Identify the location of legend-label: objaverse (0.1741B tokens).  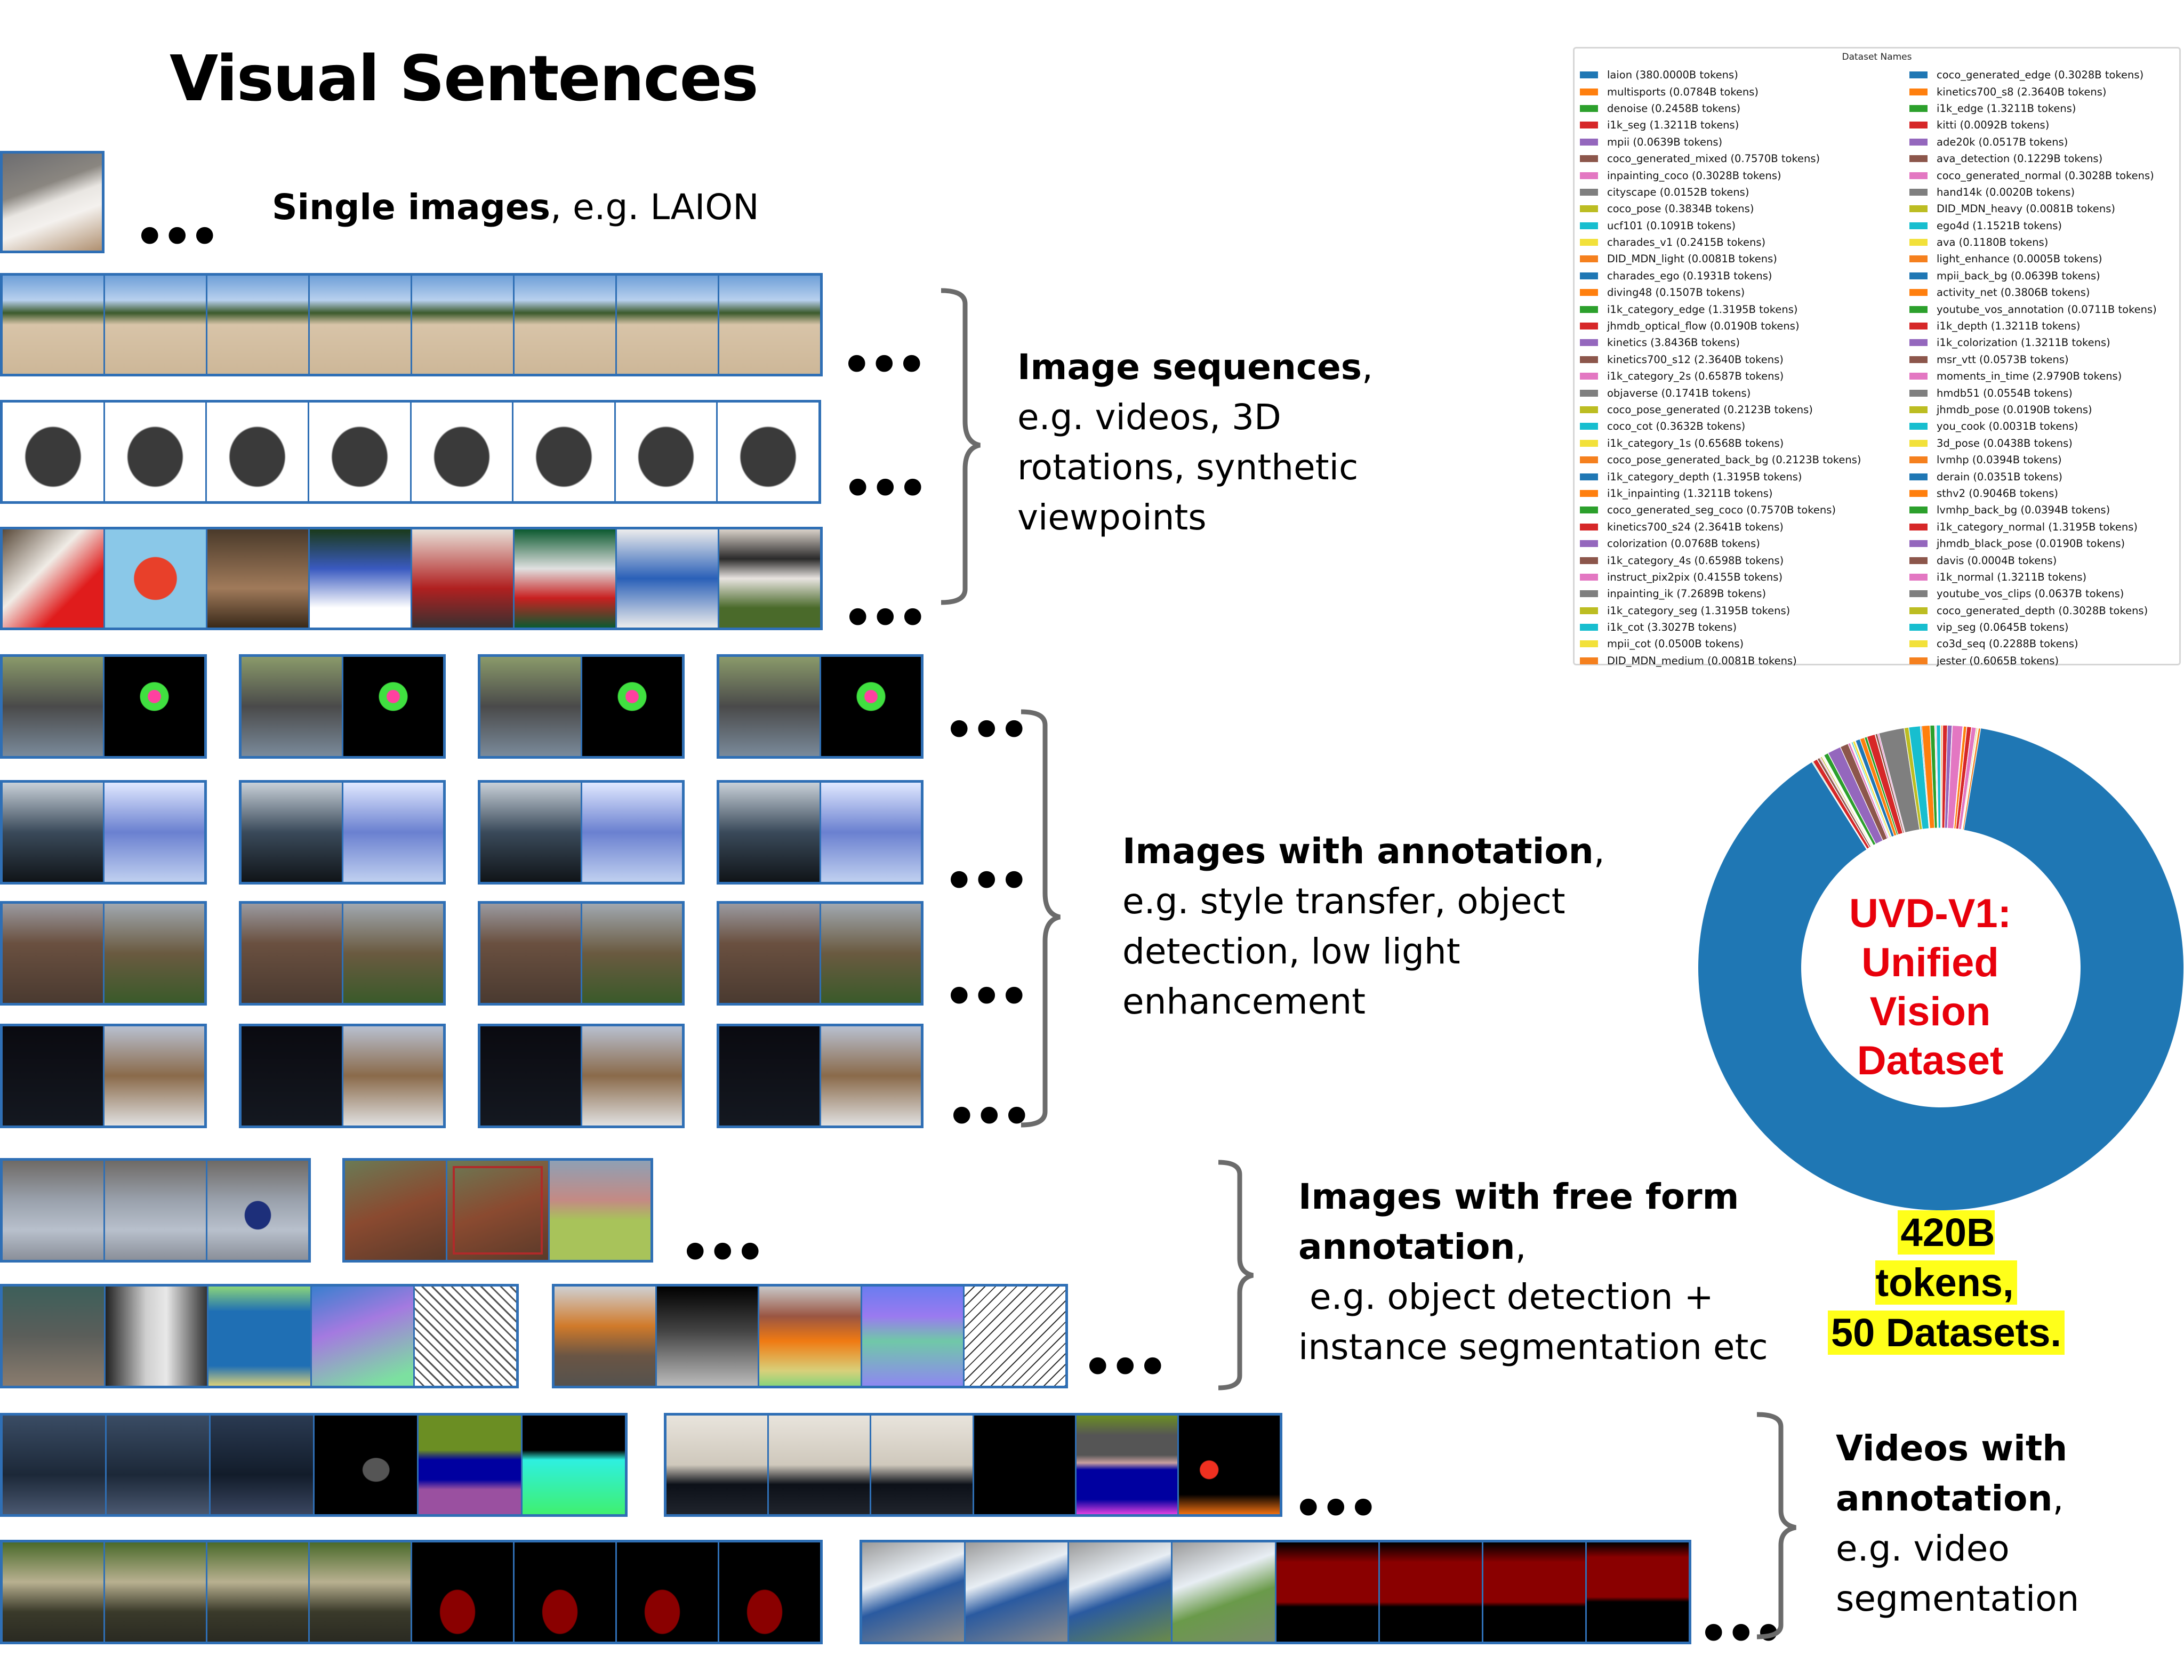
(1679, 393).